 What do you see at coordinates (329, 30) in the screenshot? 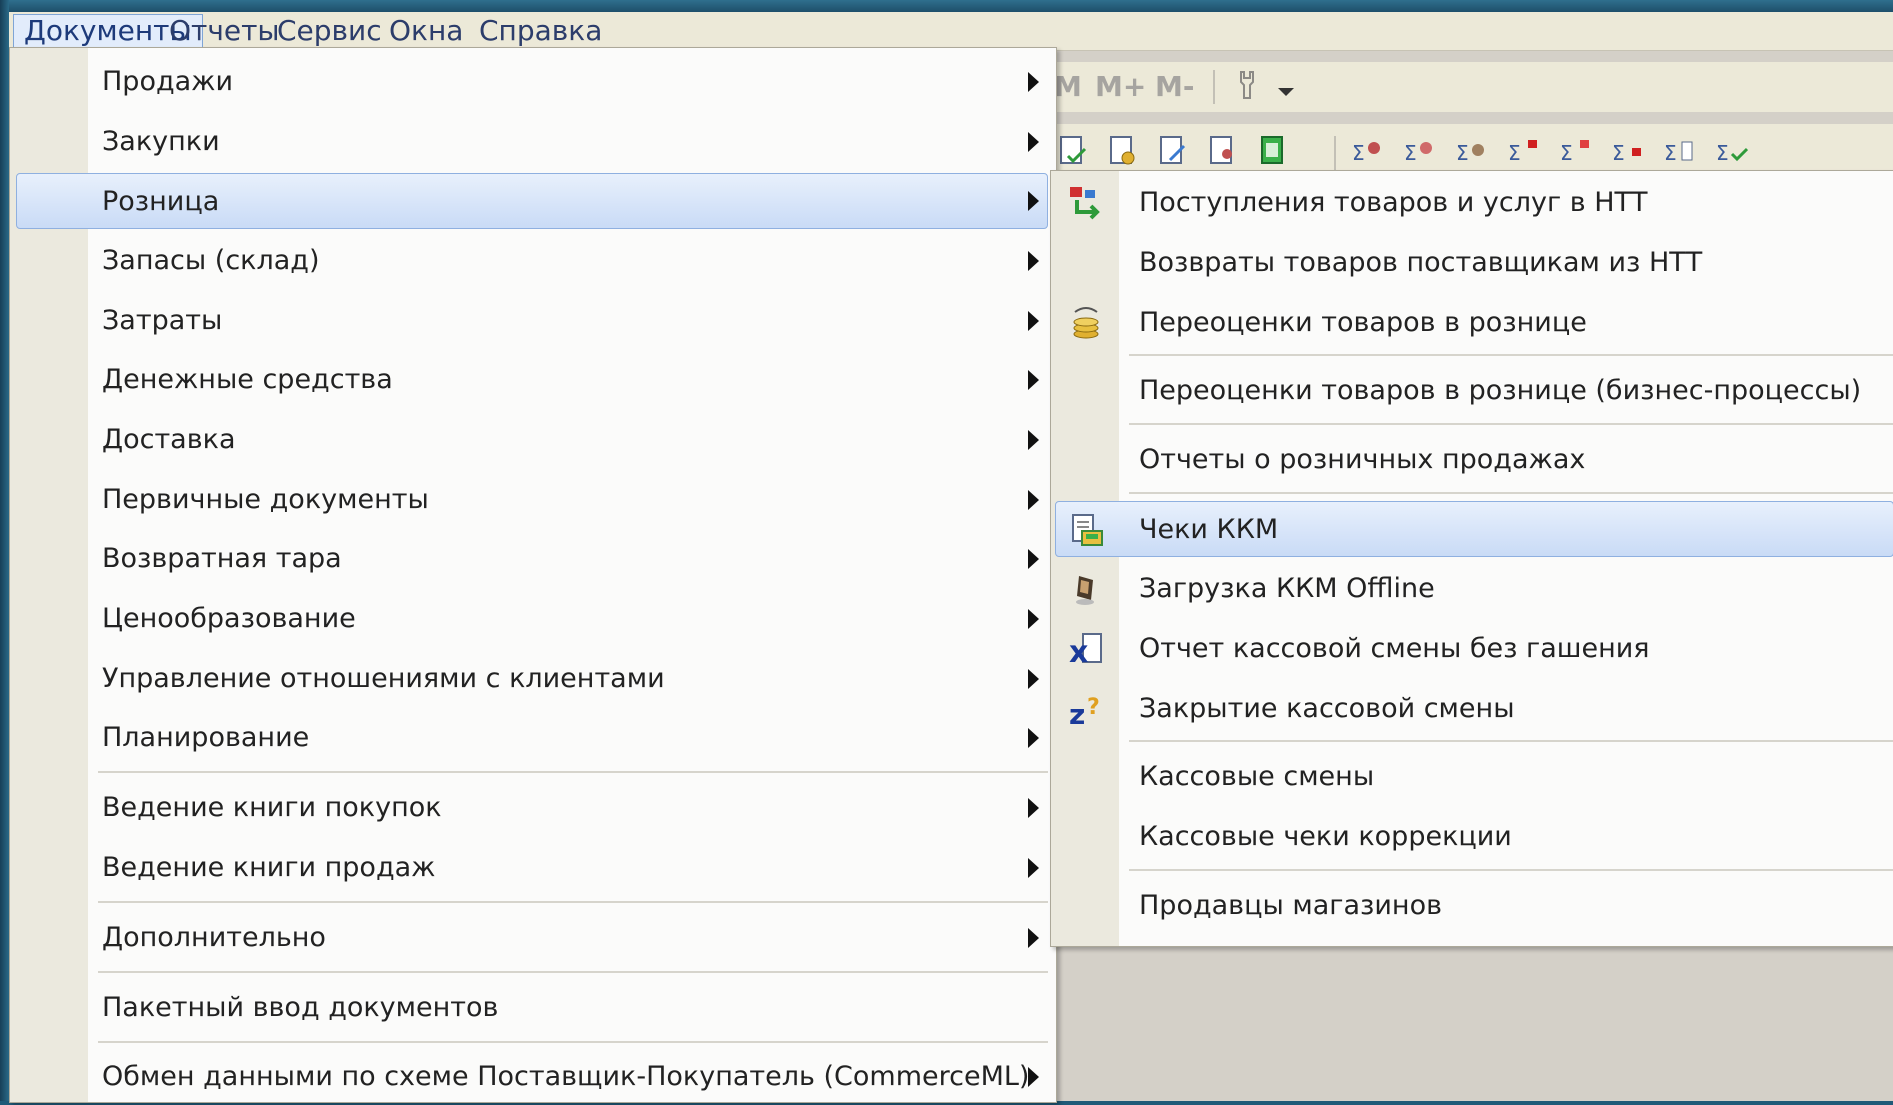
I see `menu-service: Сервис` at bounding box center [329, 30].